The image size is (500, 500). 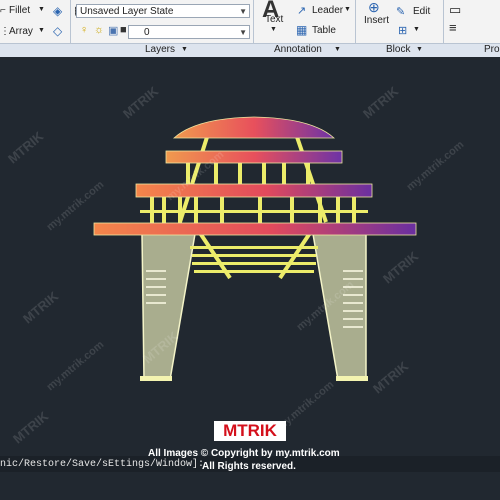 I want to click on upper-deck, so click(x=254, y=157).